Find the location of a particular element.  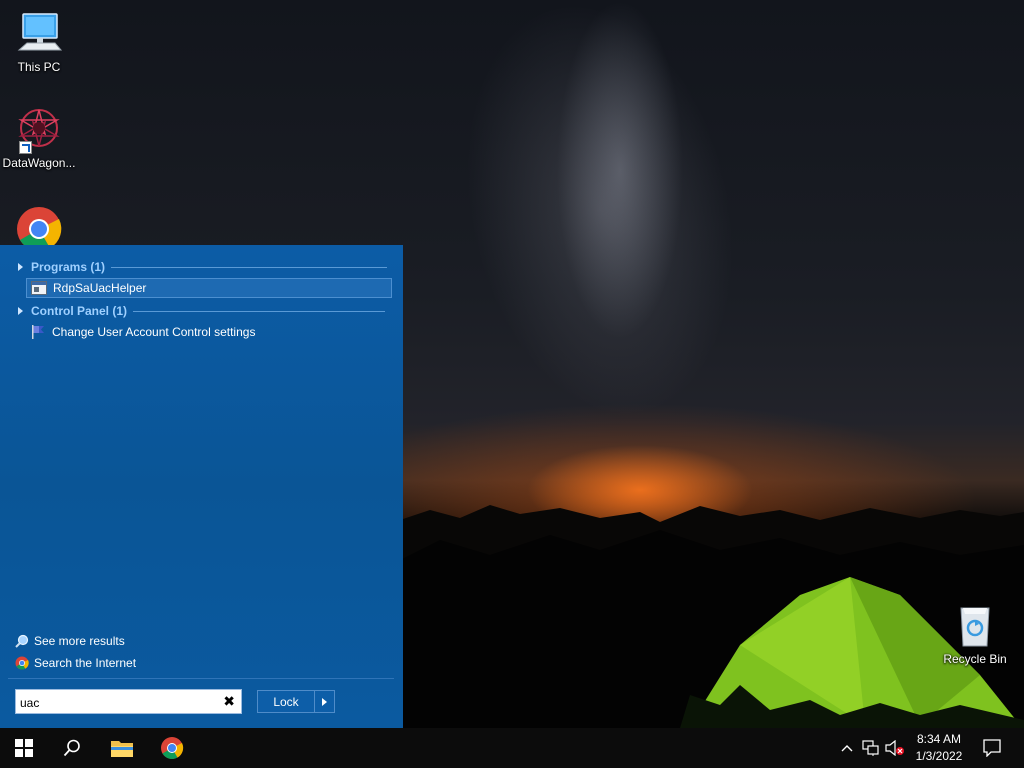

see-more-results-link: See more results is located at coordinates (70, 641).